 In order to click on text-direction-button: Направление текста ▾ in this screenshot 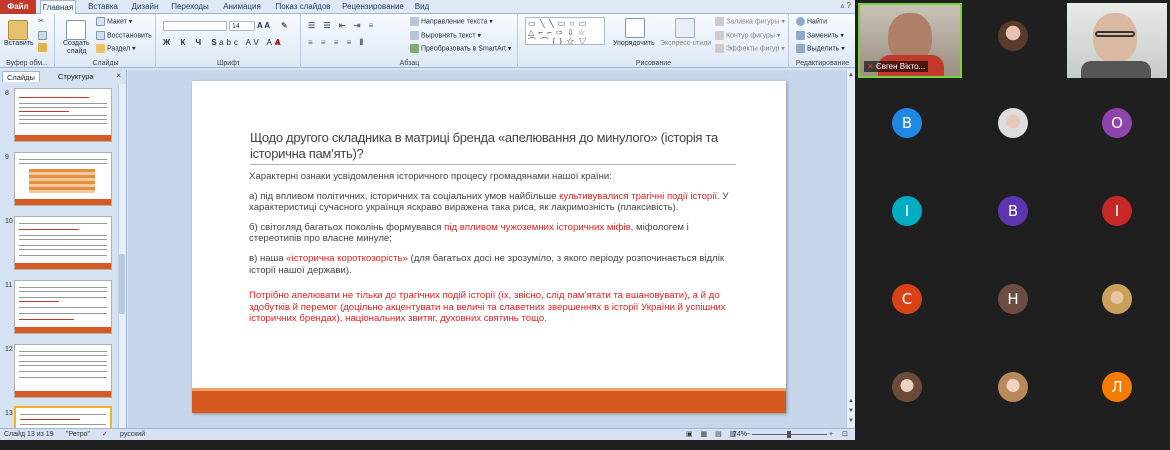, I will do `click(451, 21)`.